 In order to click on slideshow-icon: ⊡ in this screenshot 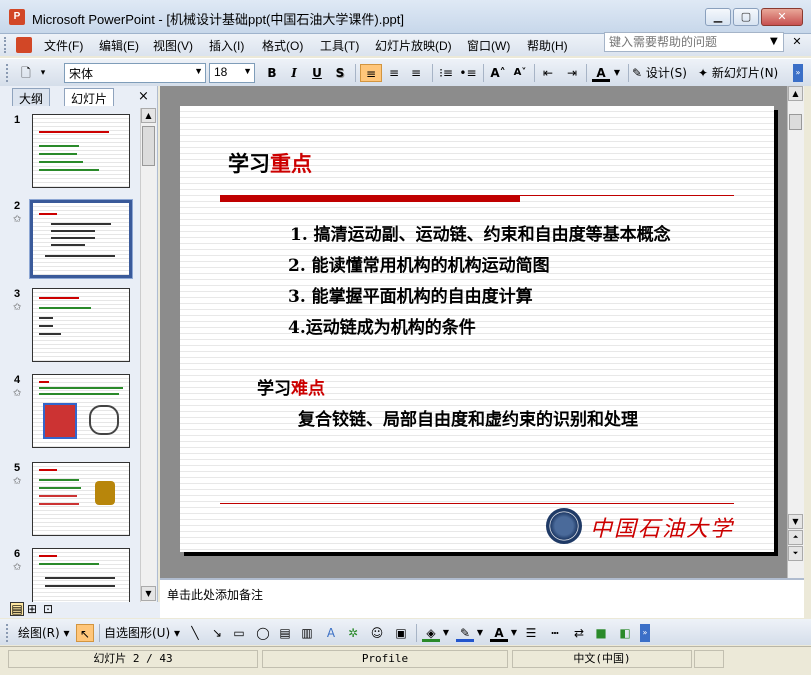, I will do `click(48, 609)`.